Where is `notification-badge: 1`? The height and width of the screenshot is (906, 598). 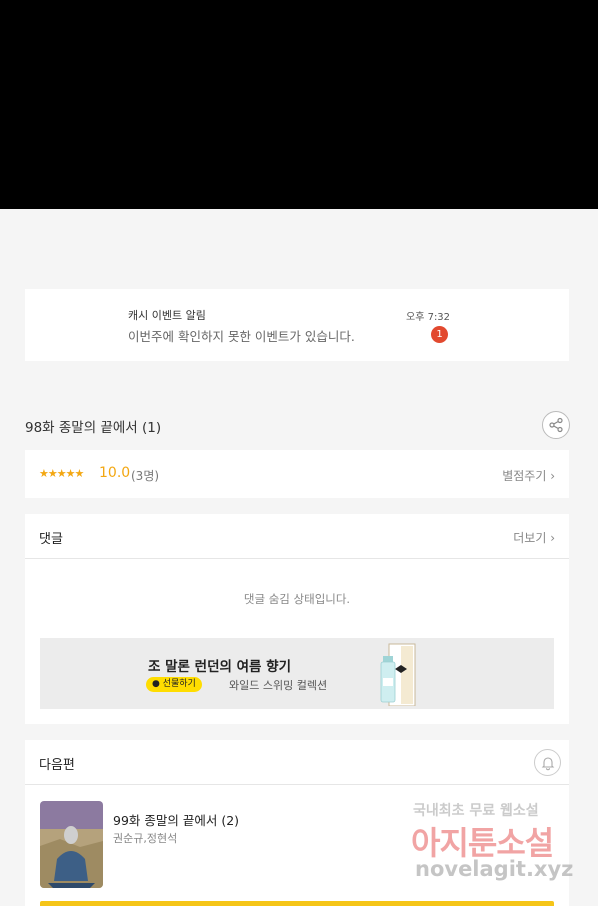
notification-badge: 1 is located at coordinates (439, 334).